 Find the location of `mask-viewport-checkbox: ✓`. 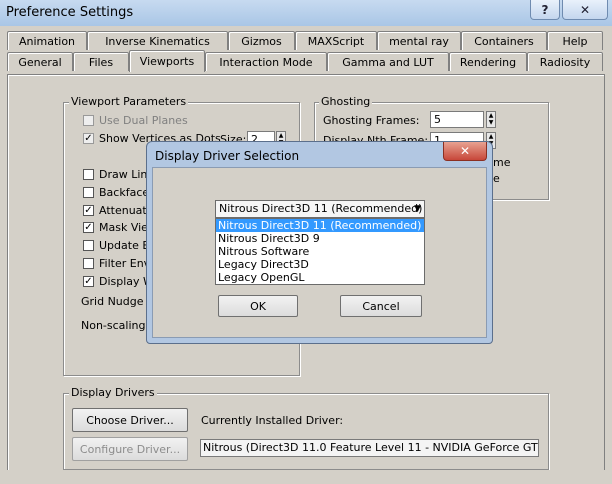

mask-viewport-checkbox: ✓ is located at coordinates (88, 227).